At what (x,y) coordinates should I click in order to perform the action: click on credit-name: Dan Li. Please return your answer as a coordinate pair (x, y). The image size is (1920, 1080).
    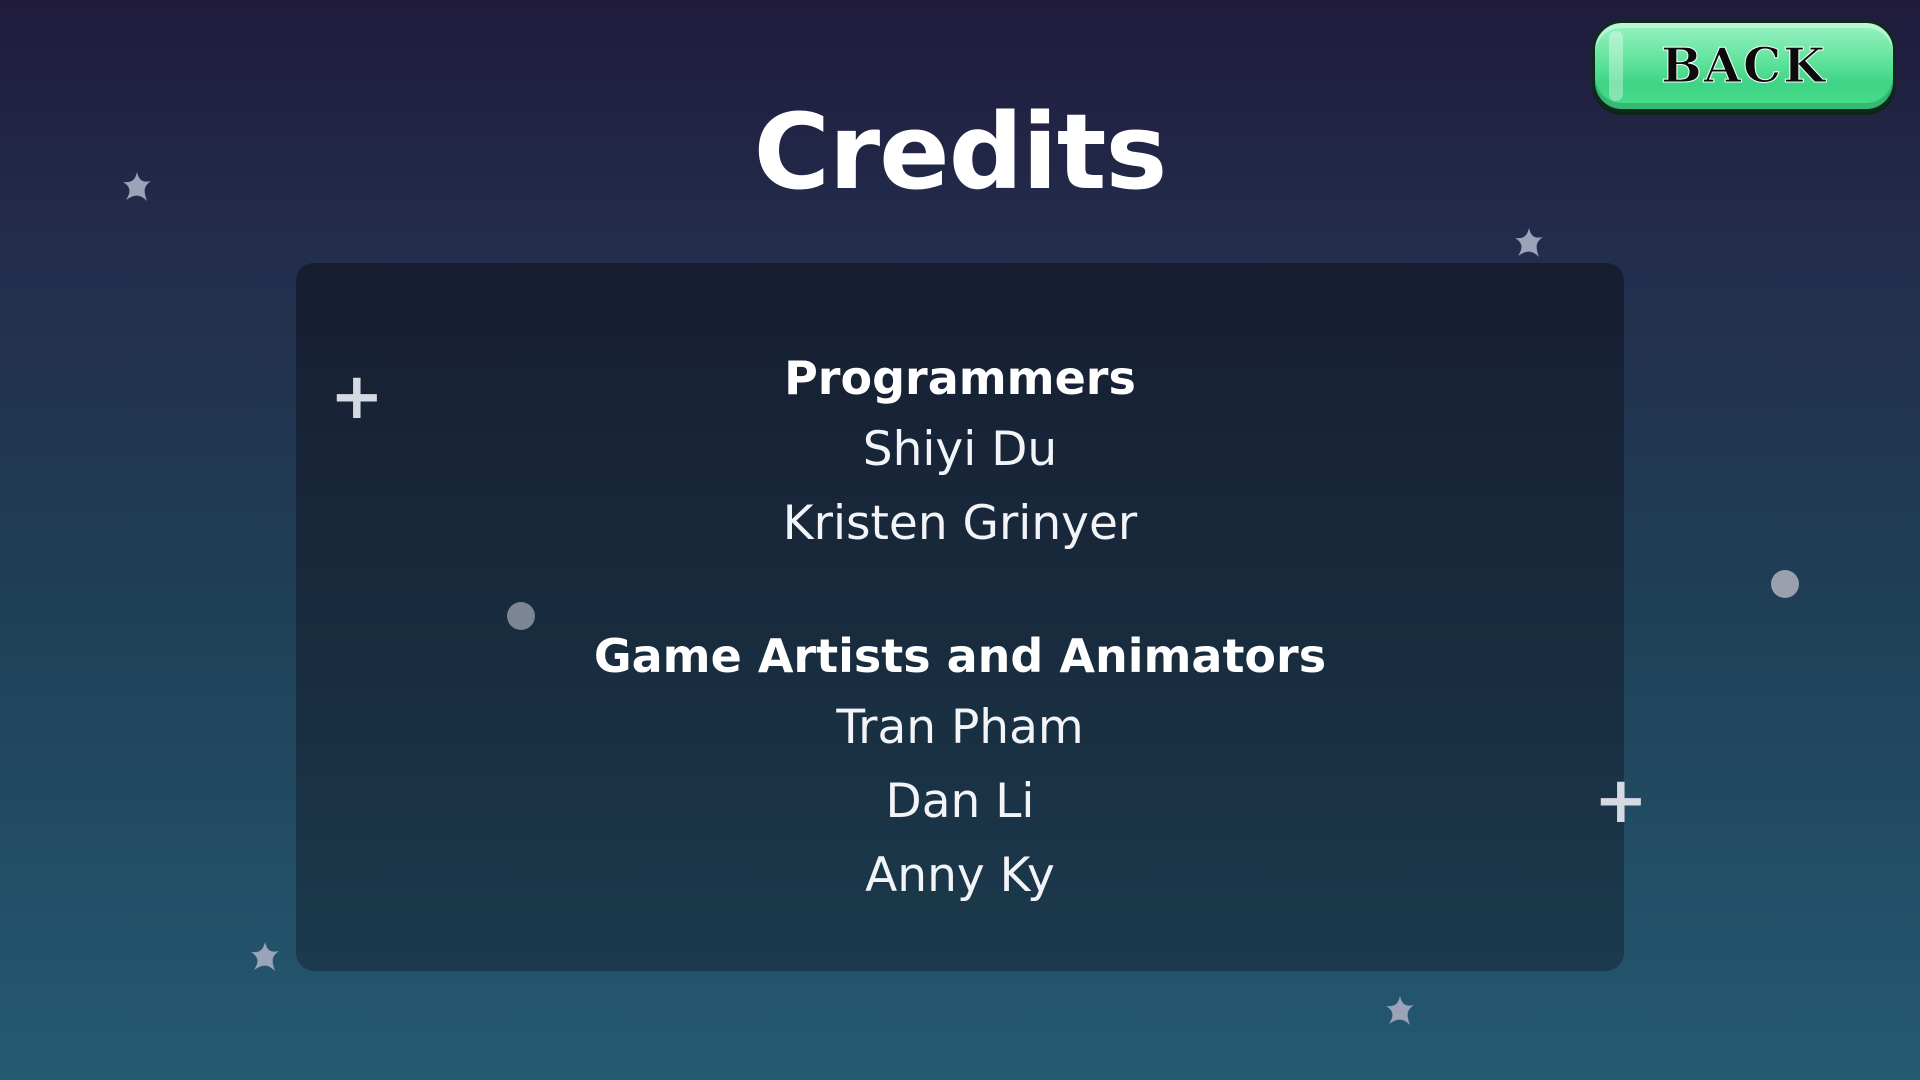
    Looking at the image, I should click on (960, 801).